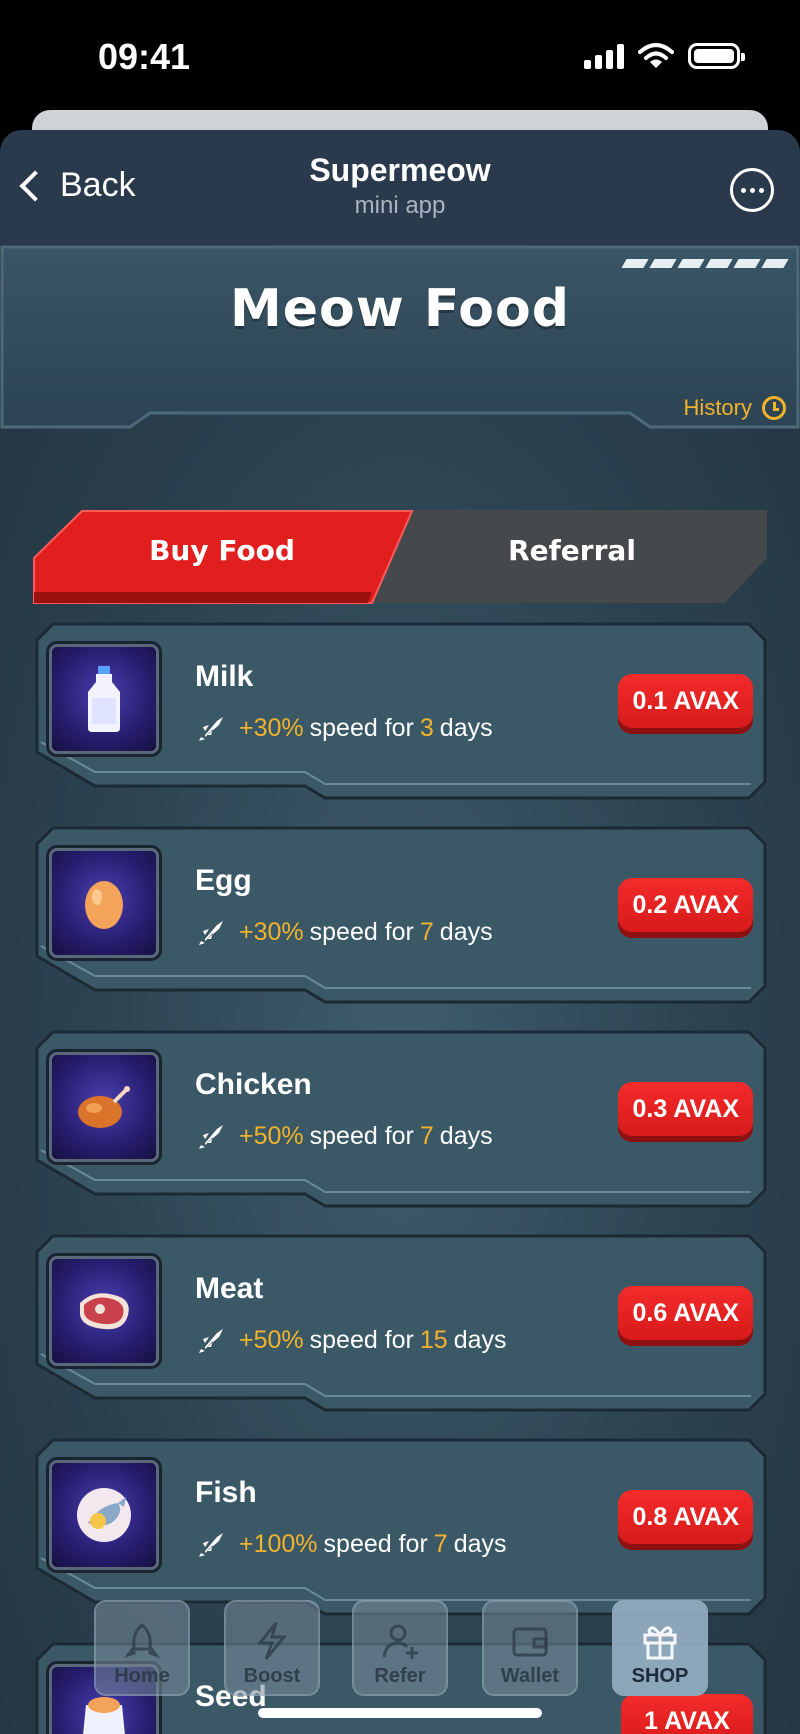 The image size is (800, 1734). I want to click on more-dots-icon, so click(743, 190).